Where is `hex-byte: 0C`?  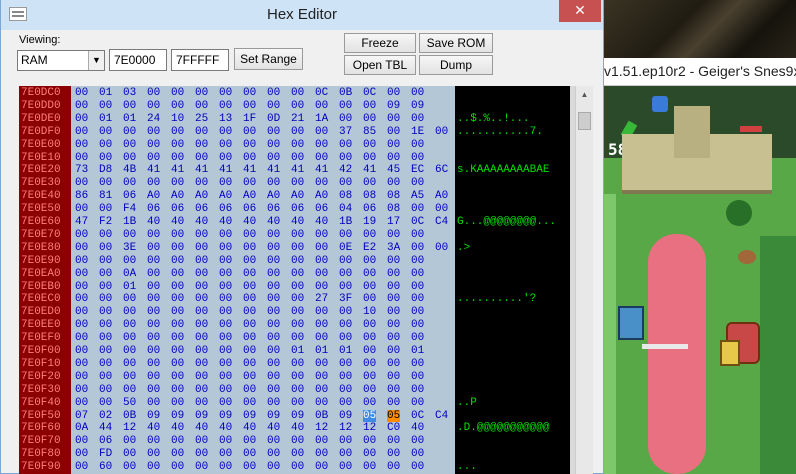 hex-byte: 0C is located at coordinates (417, 416).